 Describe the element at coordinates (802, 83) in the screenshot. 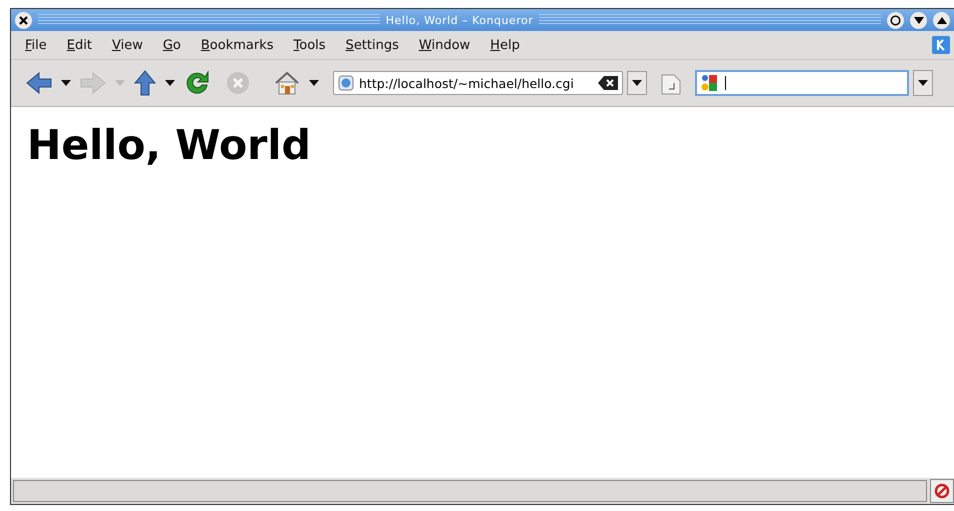

I see `search-field` at that location.